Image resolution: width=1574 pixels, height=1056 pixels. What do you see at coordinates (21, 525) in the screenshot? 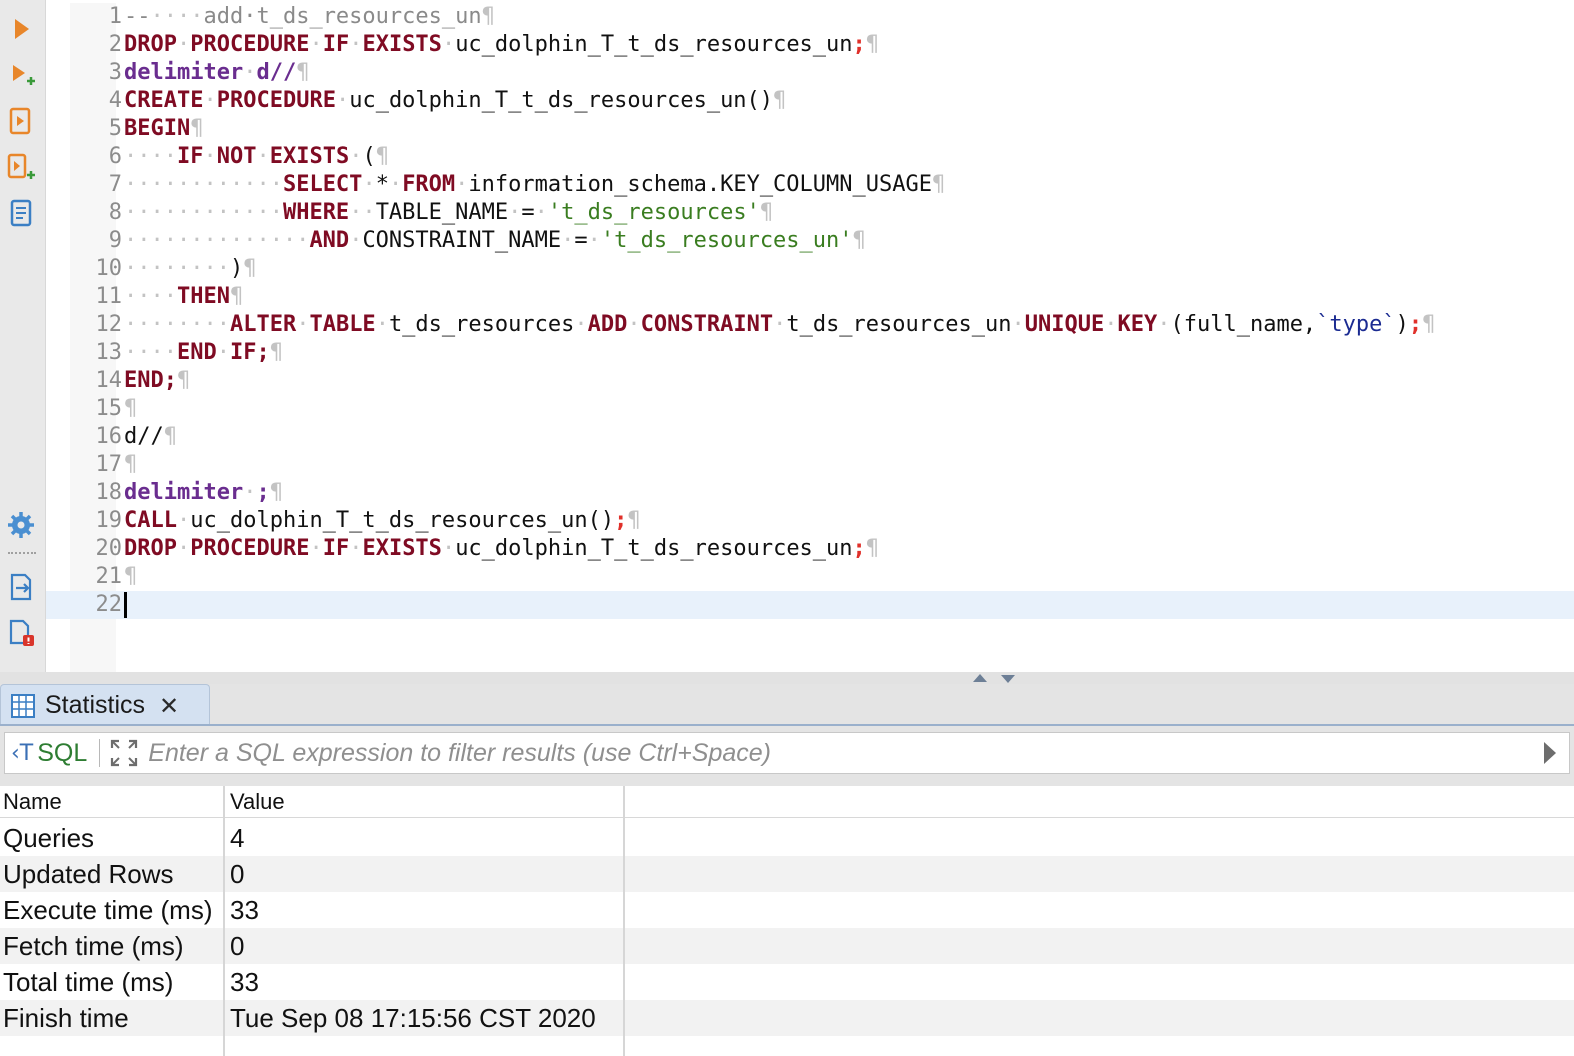
I see `settings-icon` at bounding box center [21, 525].